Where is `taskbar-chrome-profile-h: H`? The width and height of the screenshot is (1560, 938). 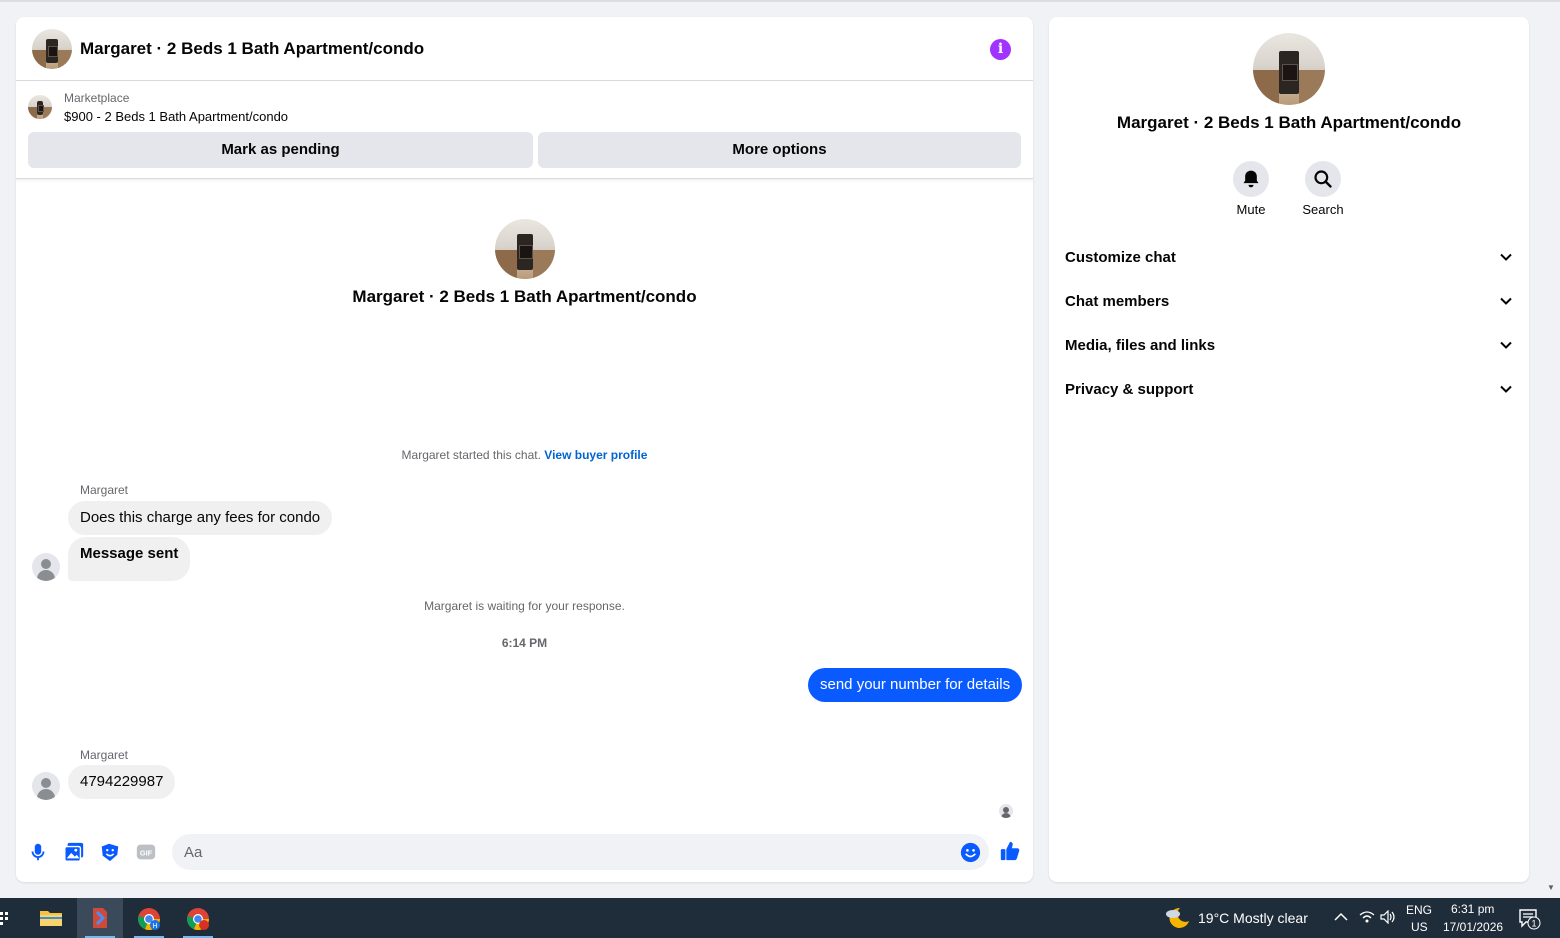 taskbar-chrome-profile-h: H is located at coordinates (149, 918).